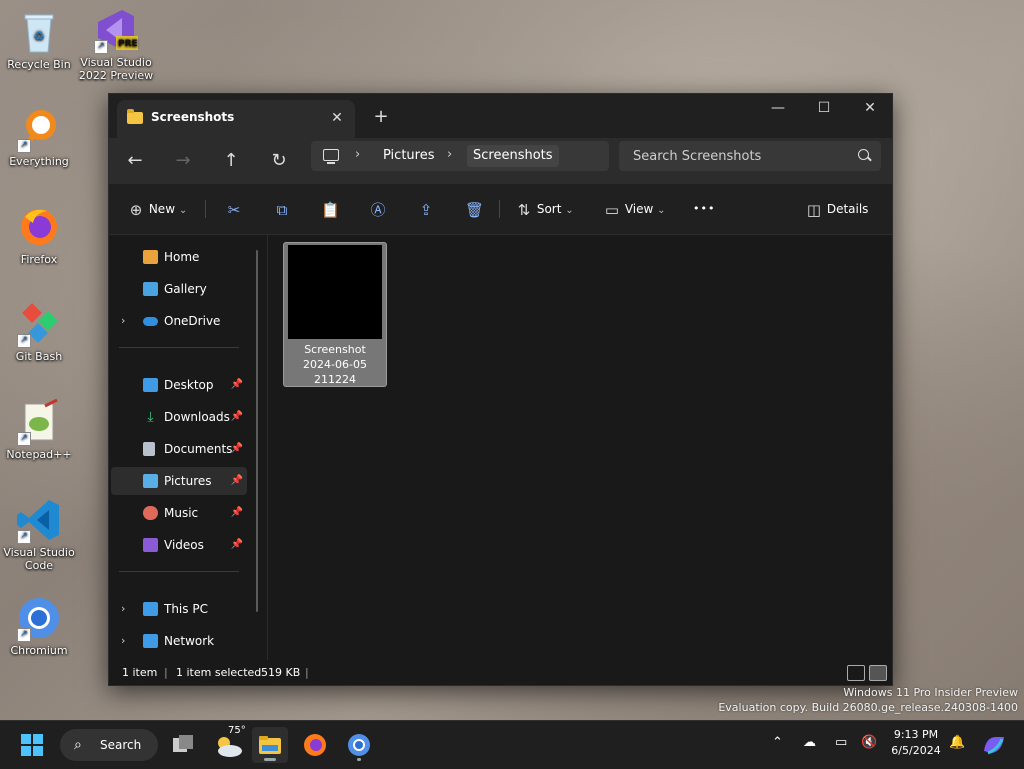  Describe the element at coordinates (39, 422) in the screenshot. I see `notepad-plus-plus-icon: ↗` at that location.